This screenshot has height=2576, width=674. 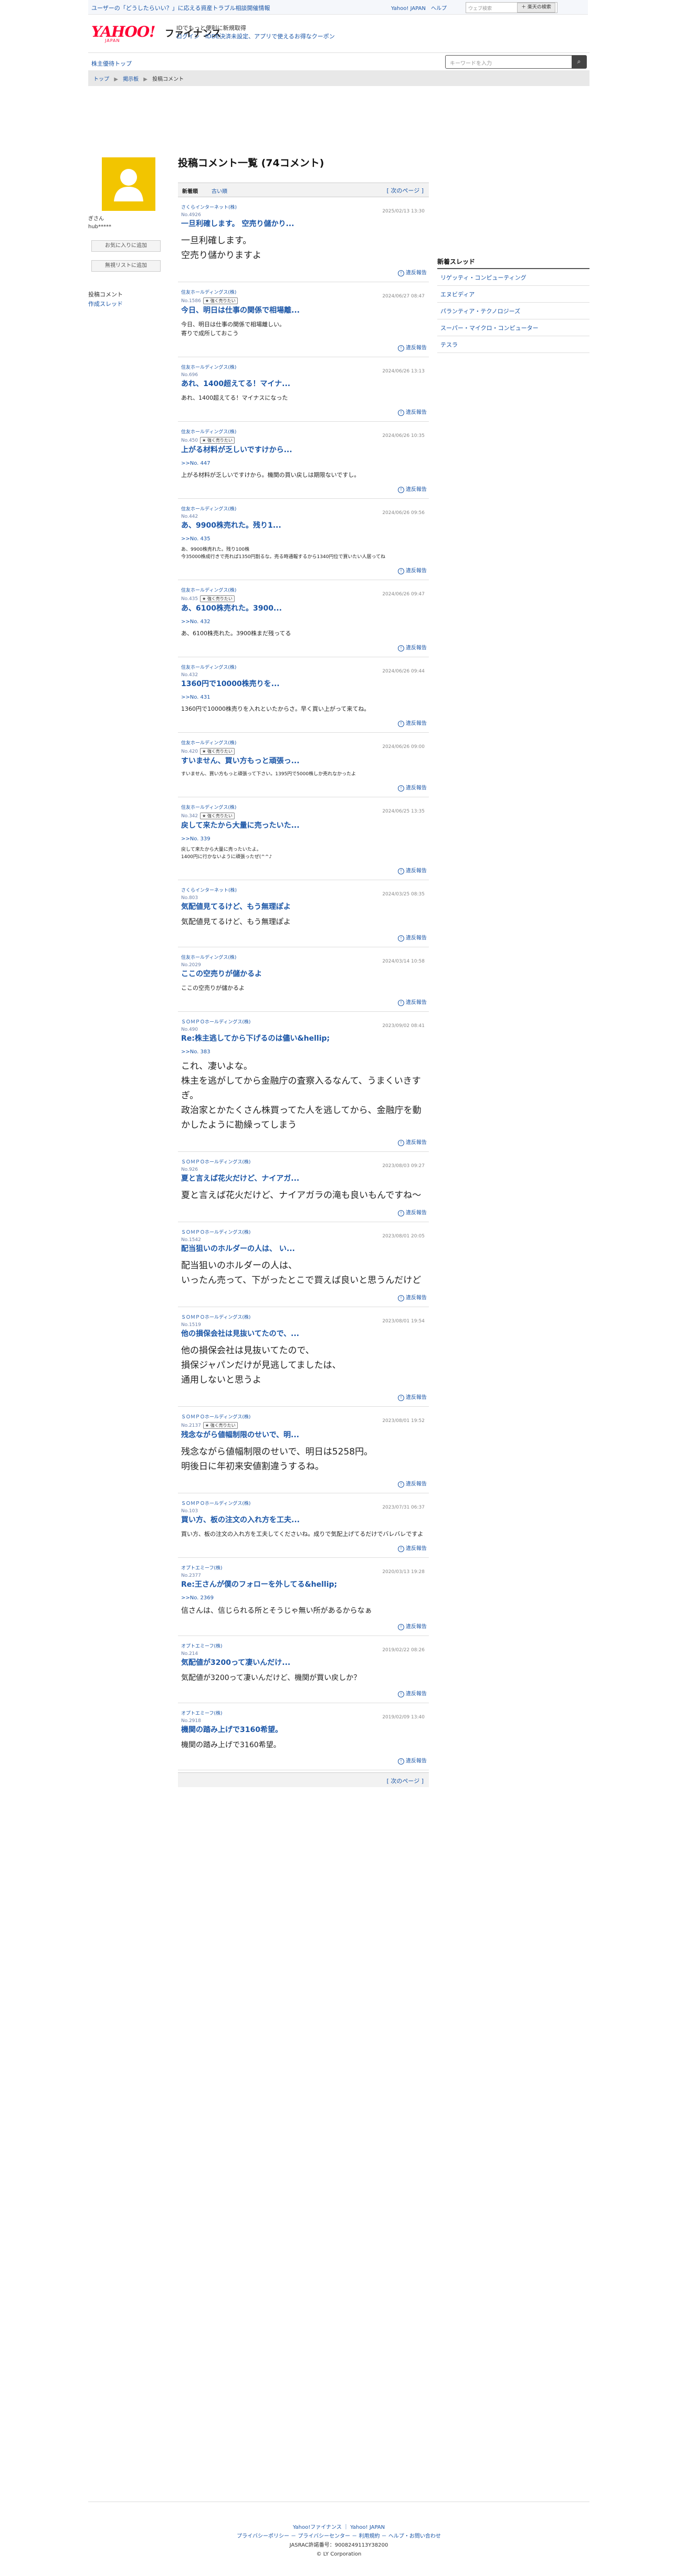 I want to click on comment-no: No.2029, so click(x=191, y=965).